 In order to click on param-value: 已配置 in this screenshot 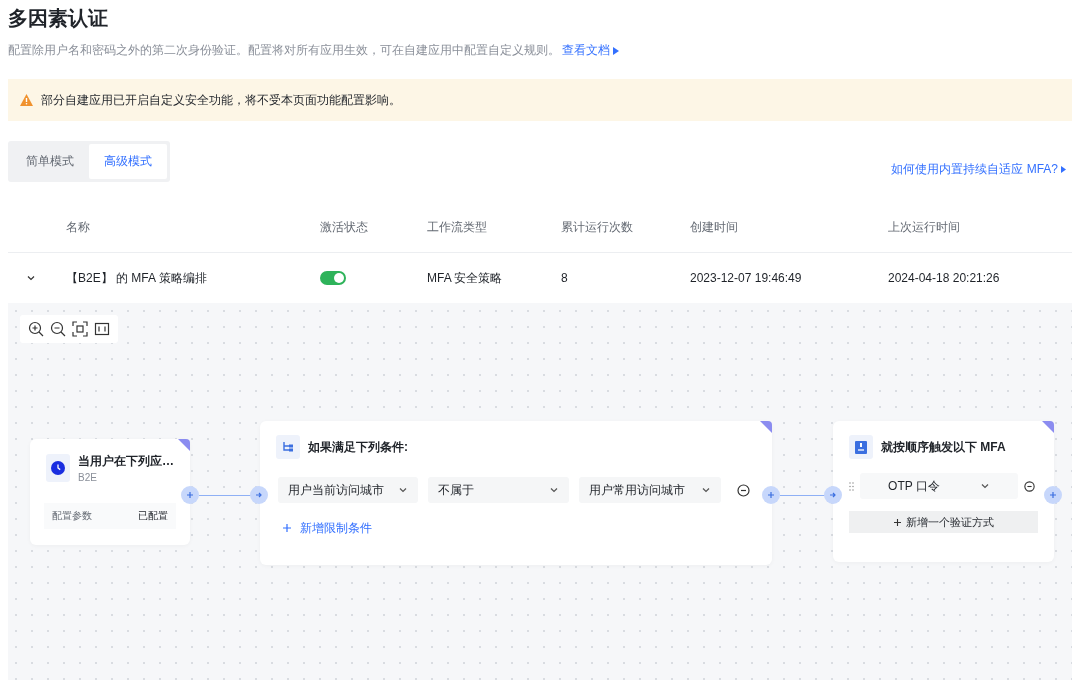, I will do `click(153, 516)`.